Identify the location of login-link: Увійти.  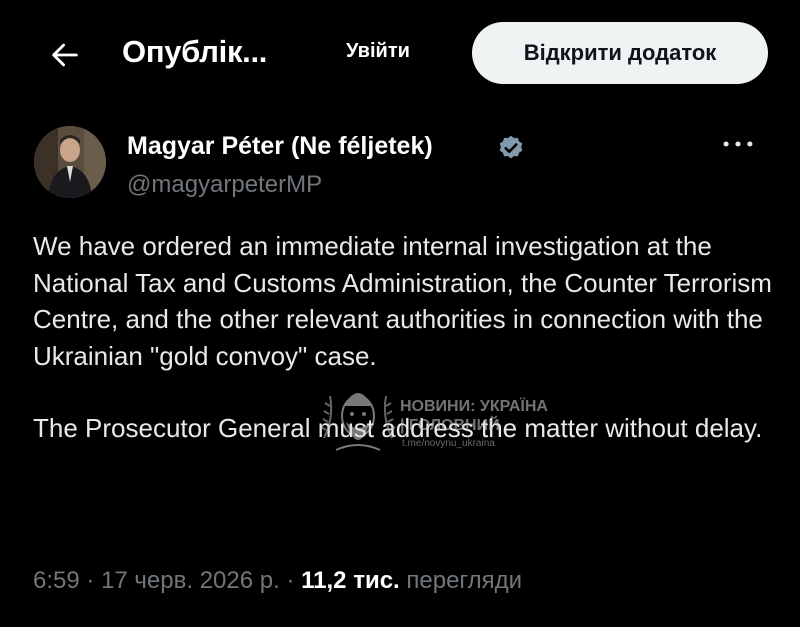
(378, 51).